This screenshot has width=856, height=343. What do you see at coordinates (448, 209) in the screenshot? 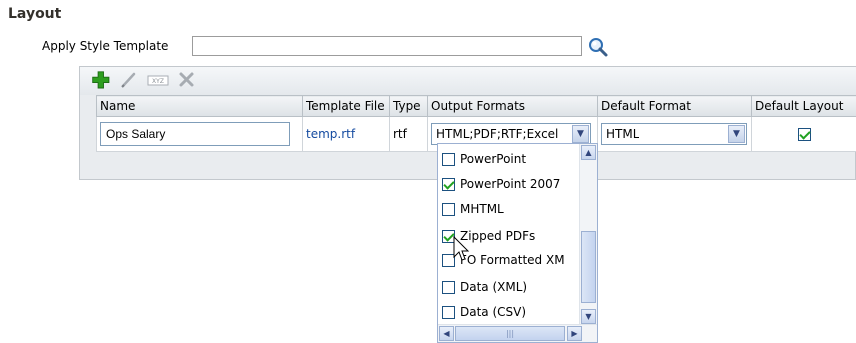
I see `mhtml-checkbox` at bounding box center [448, 209].